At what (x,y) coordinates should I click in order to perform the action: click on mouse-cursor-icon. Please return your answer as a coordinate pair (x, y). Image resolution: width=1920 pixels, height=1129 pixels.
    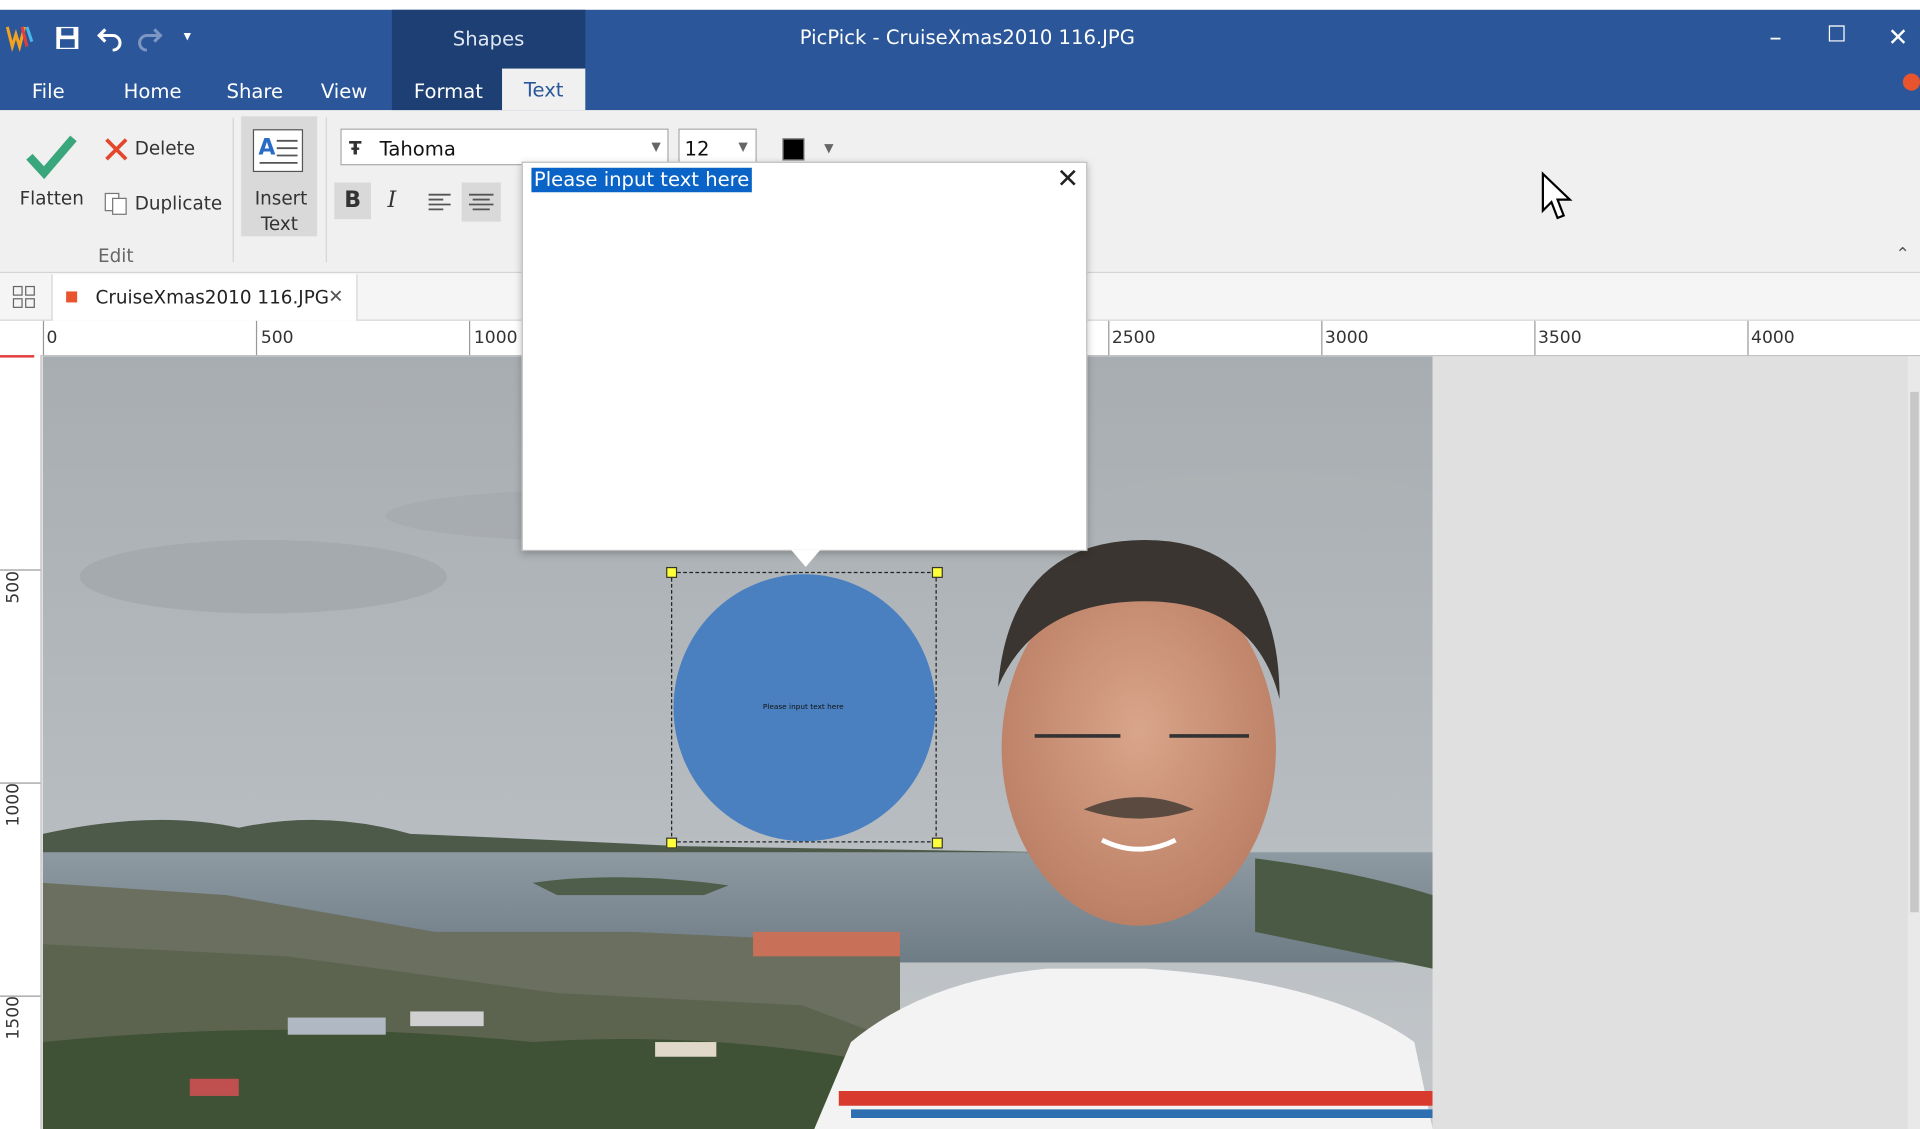
    Looking at the image, I should click on (1558, 198).